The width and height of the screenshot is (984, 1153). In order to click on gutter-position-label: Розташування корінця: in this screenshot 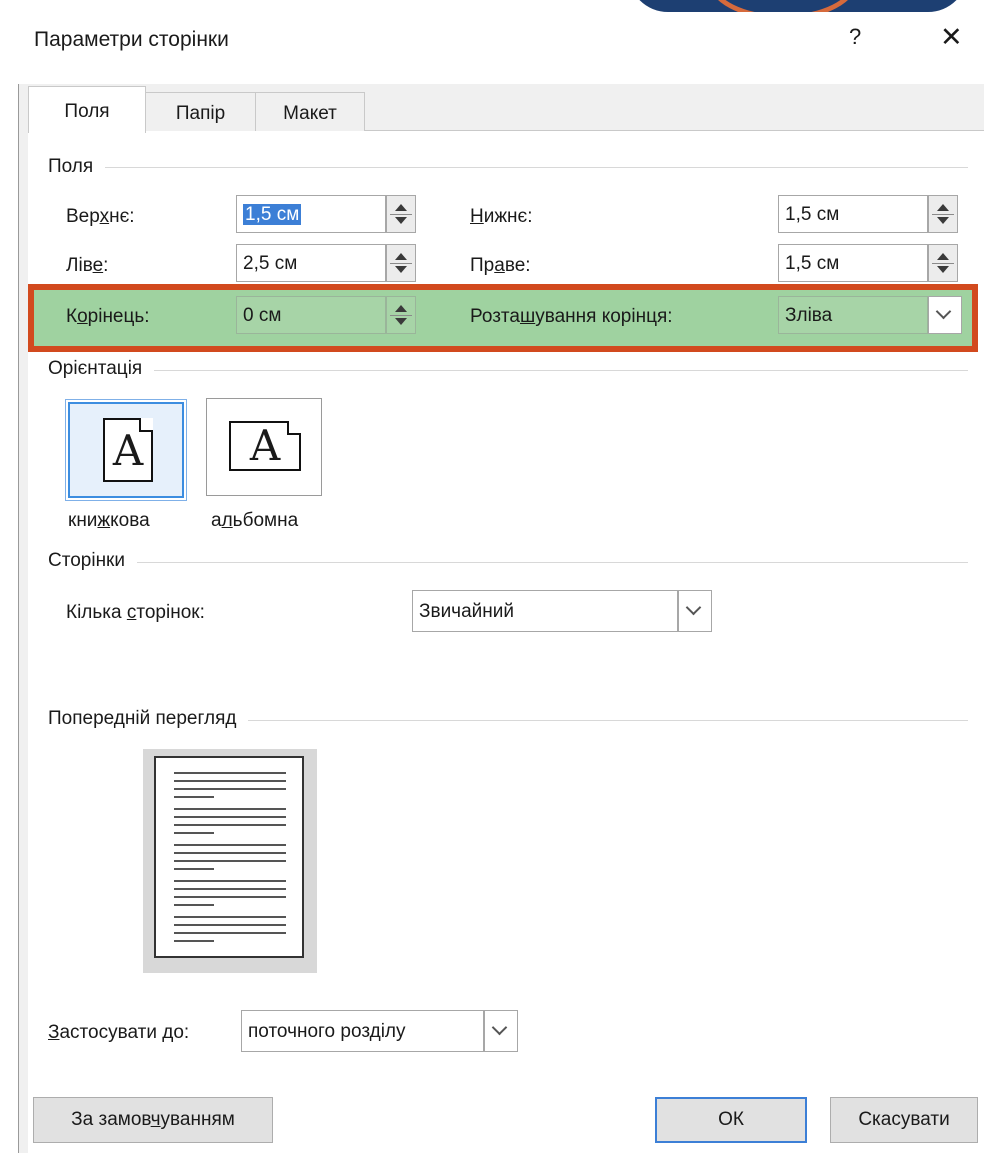, I will do `click(571, 316)`.